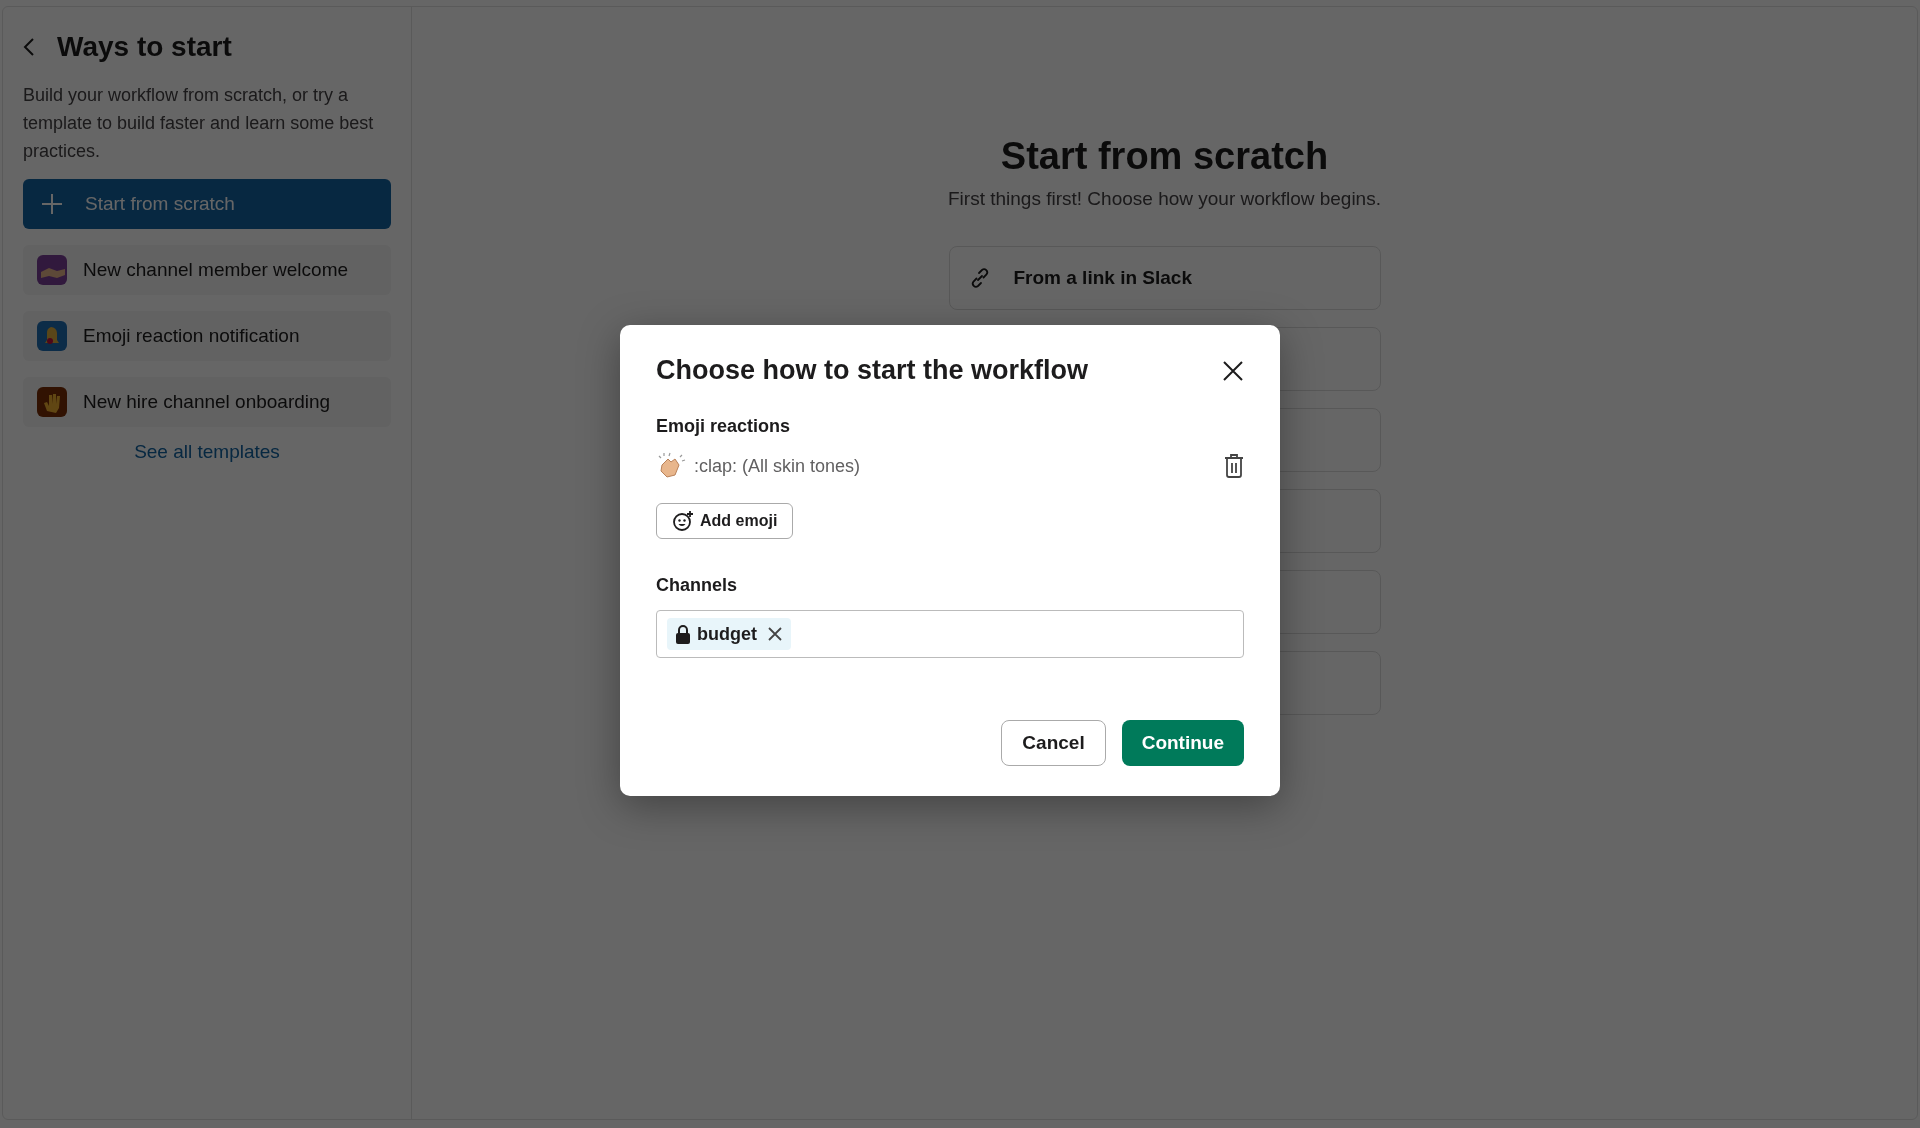 Image resolution: width=1920 pixels, height=1128 pixels. What do you see at coordinates (683, 521) in the screenshot?
I see `emoji-add-icon` at bounding box center [683, 521].